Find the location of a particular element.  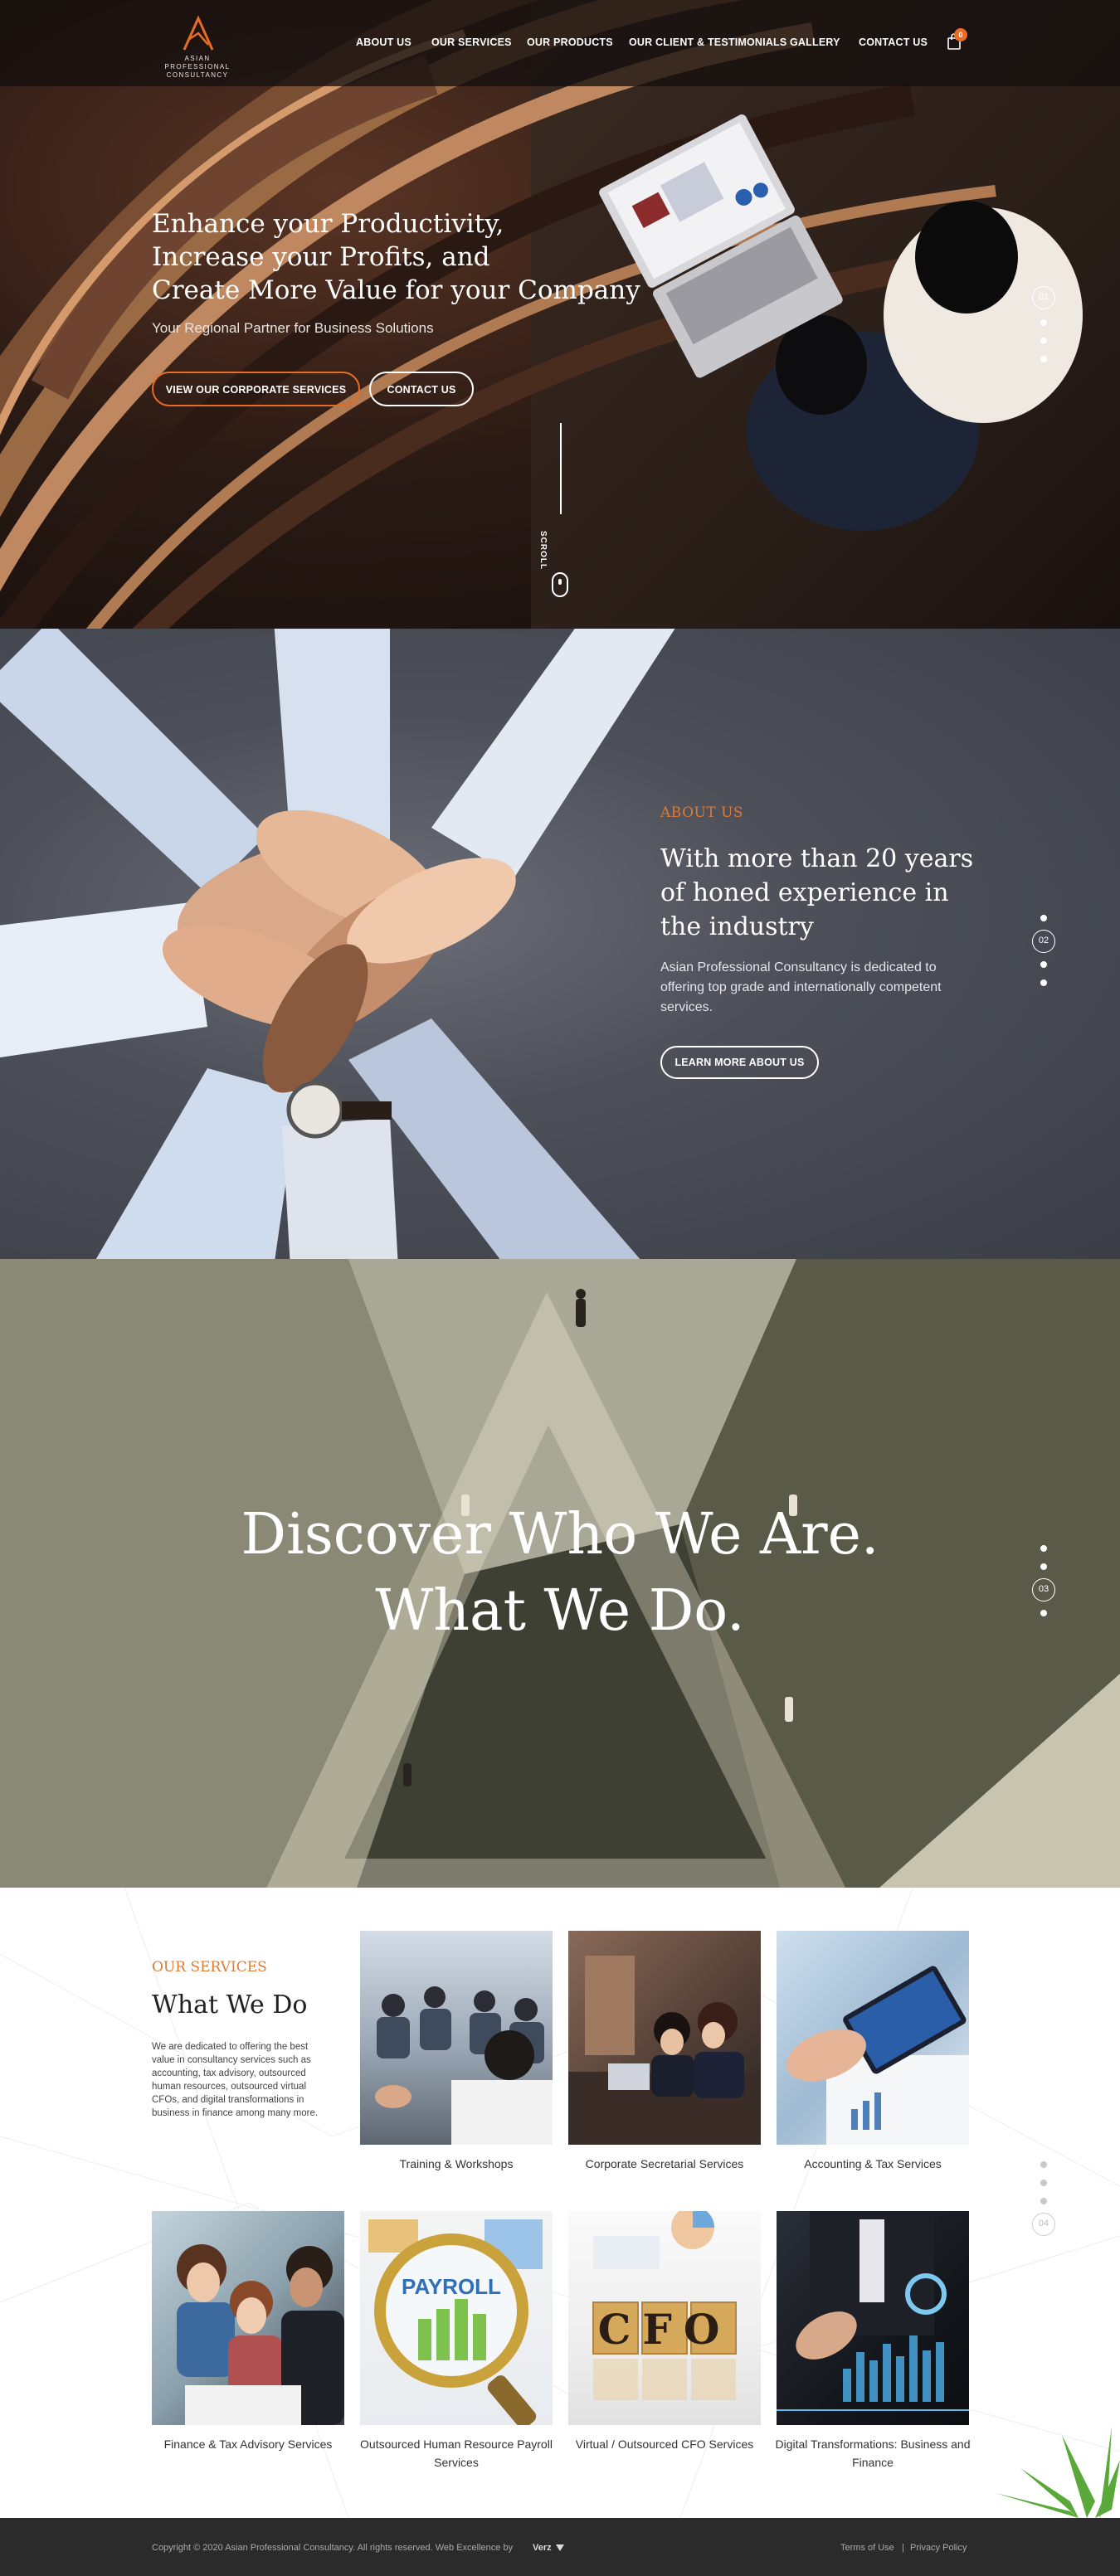

service-caption: Training & Workshops is located at coordinates (456, 2163).